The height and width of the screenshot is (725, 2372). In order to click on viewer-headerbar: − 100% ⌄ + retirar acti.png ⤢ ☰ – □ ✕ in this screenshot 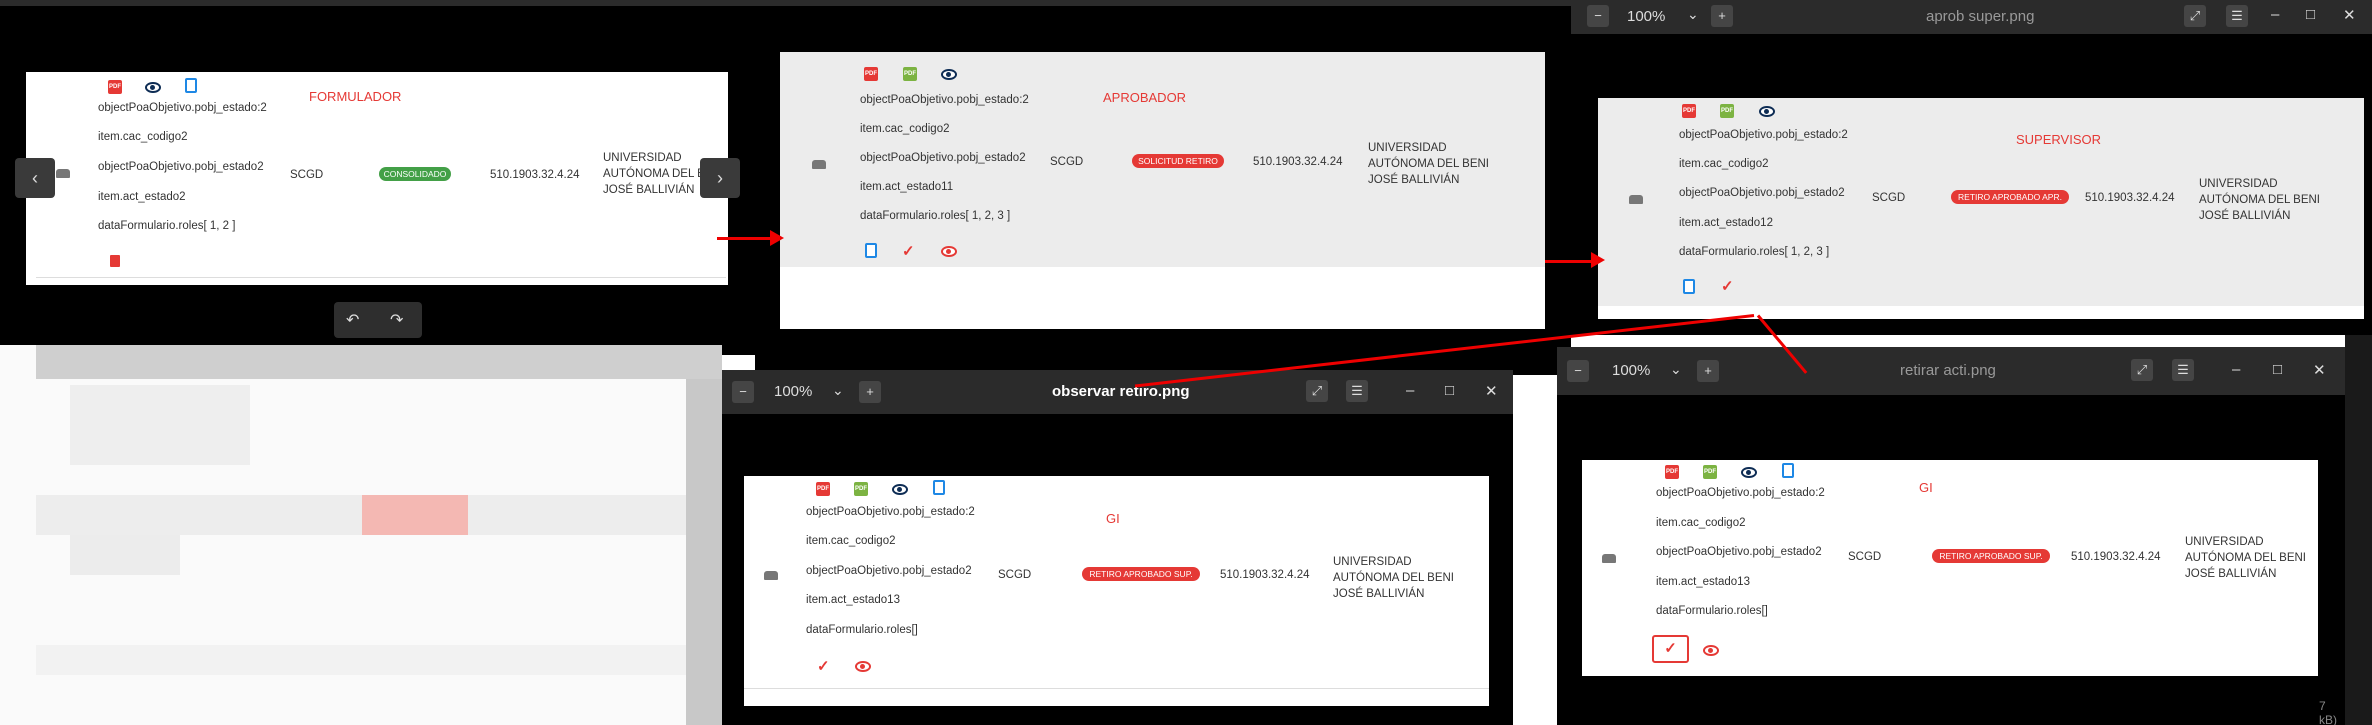, I will do `click(1951, 371)`.